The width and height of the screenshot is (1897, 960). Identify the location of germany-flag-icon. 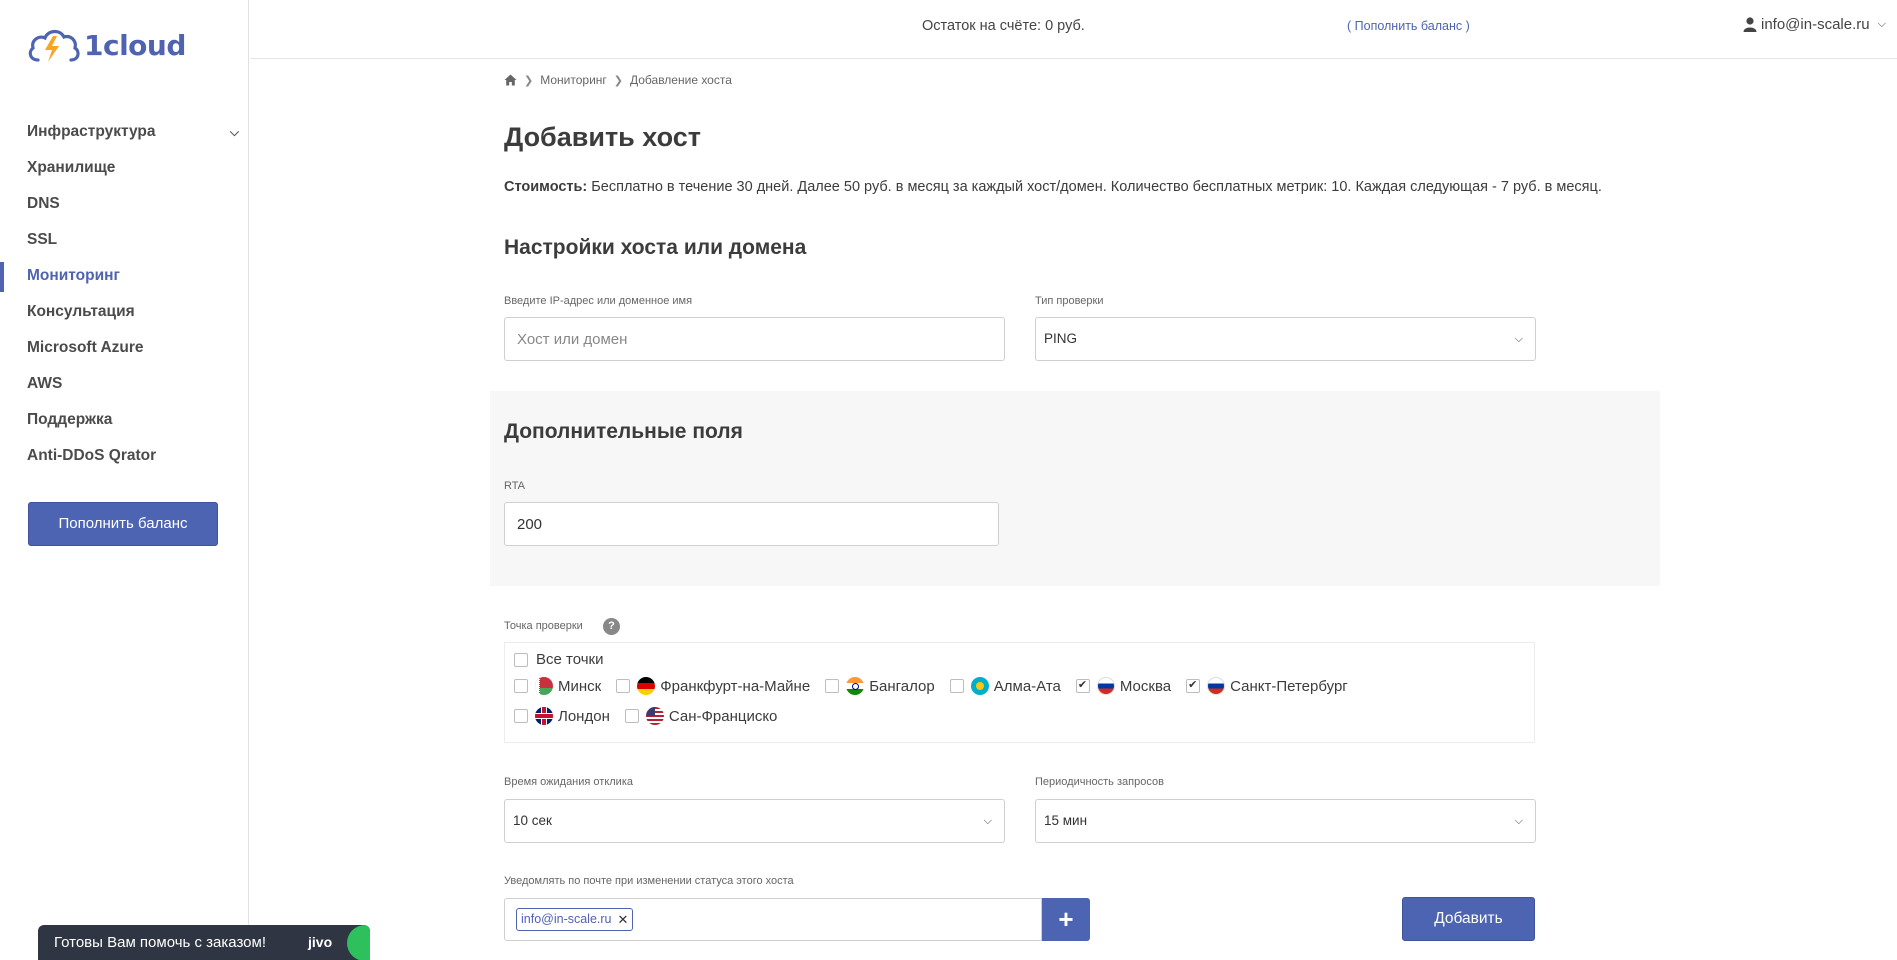
(646, 686).